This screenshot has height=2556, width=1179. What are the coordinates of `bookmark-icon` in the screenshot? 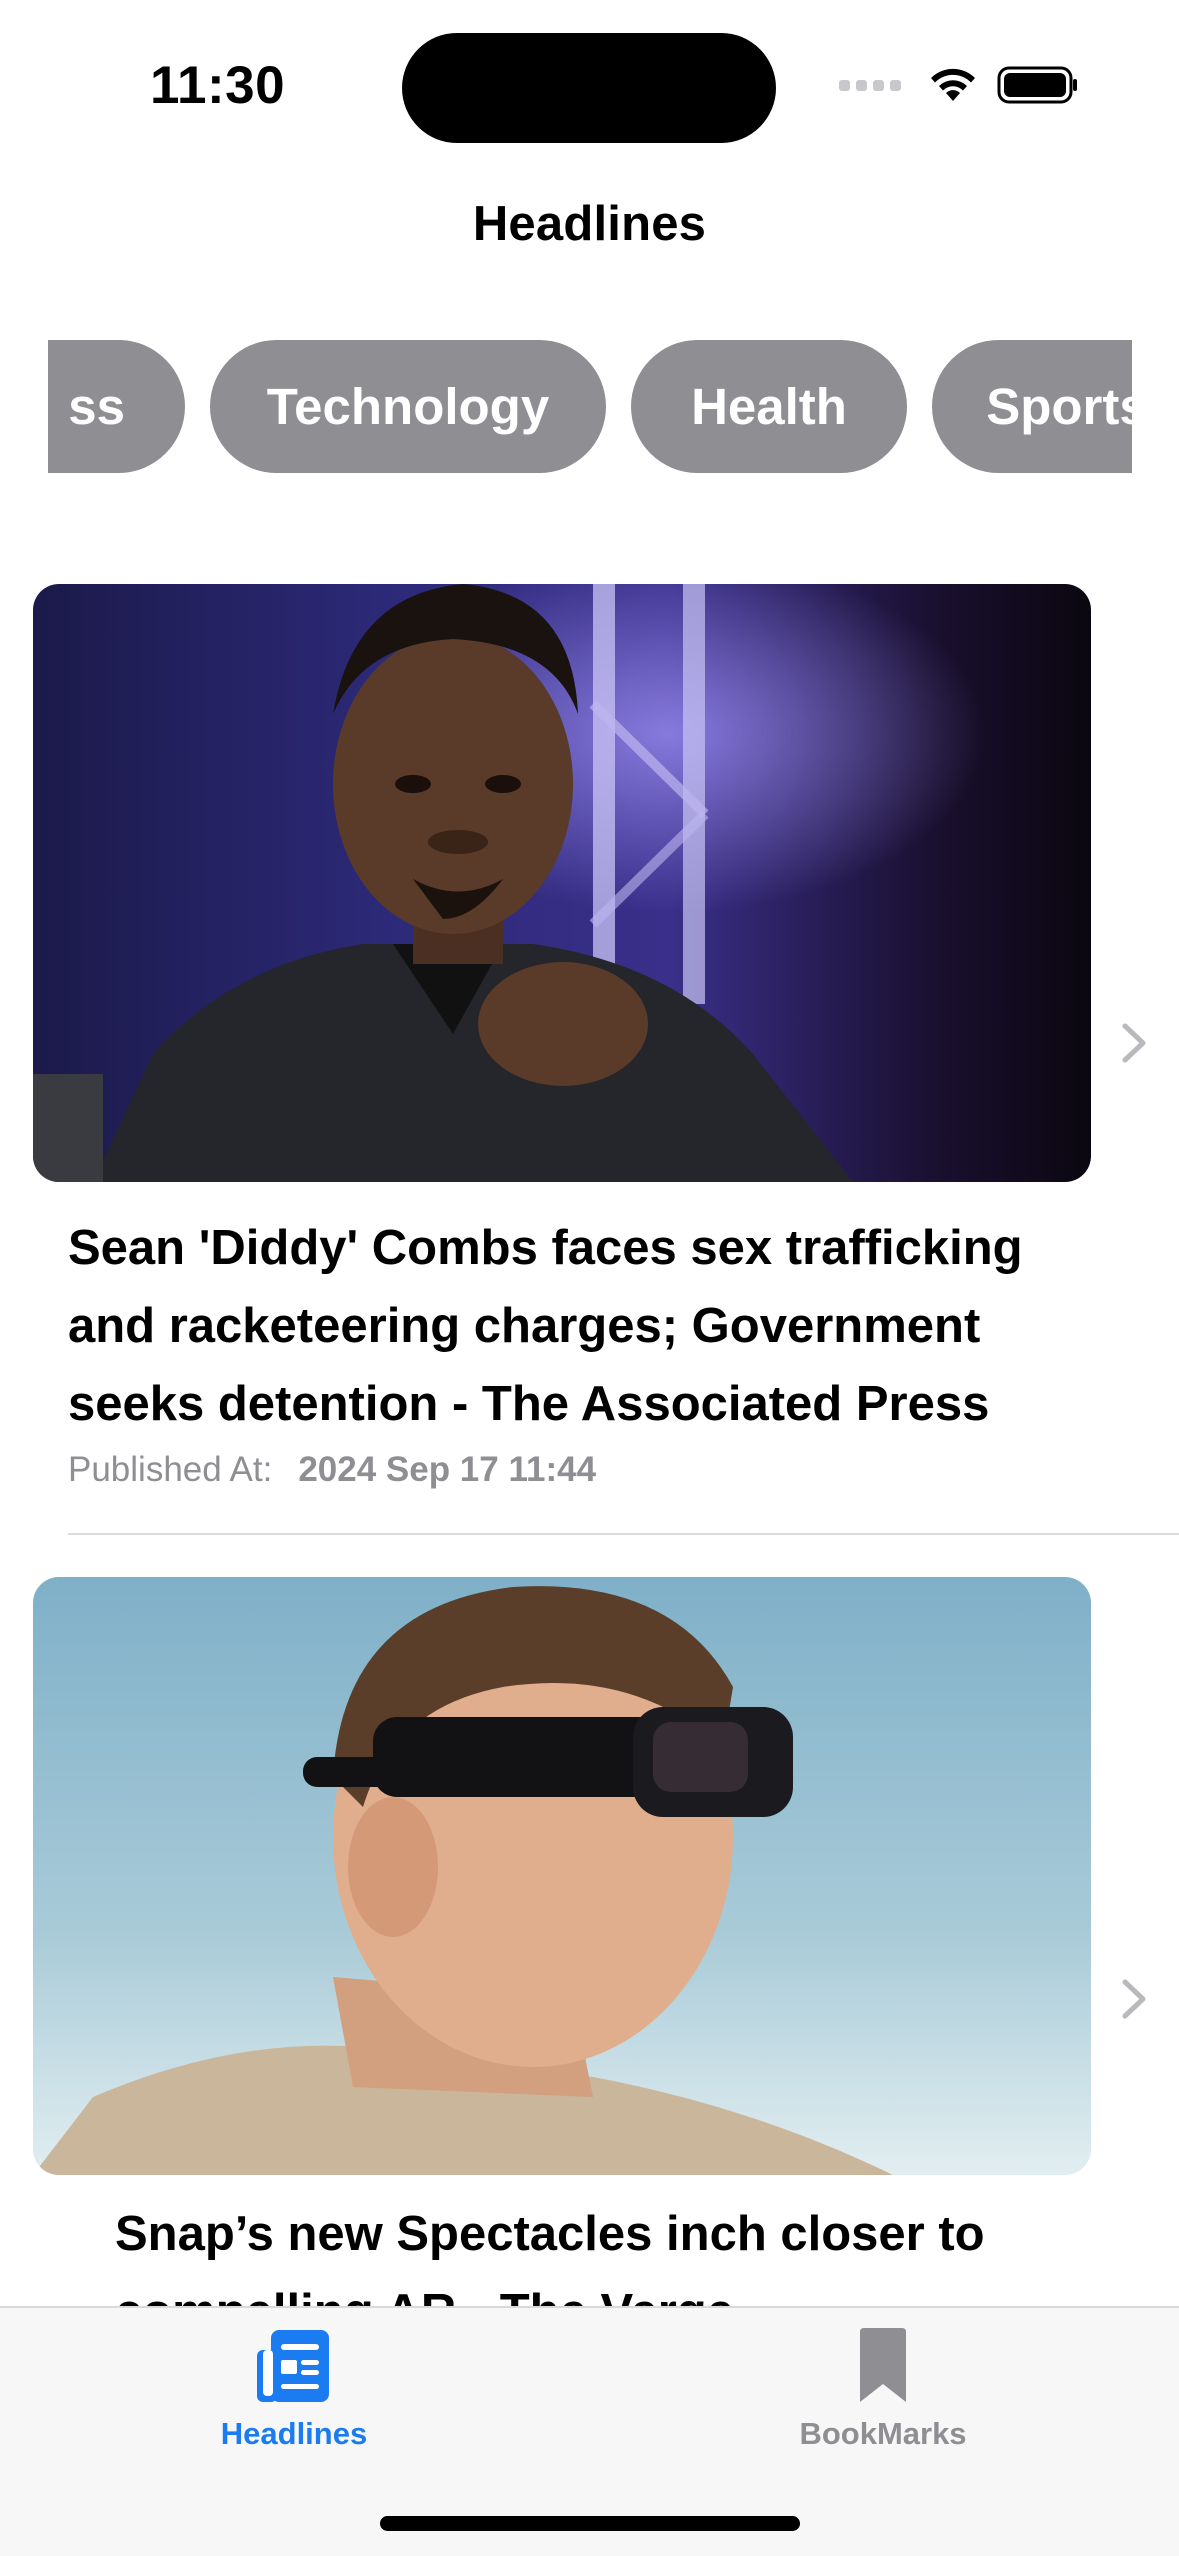 It's located at (883, 2365).